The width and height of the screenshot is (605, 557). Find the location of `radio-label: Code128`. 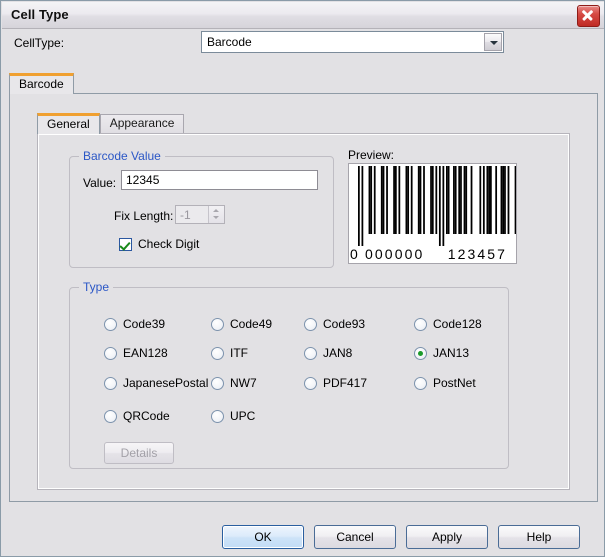

radio-label: Code128 is located at coordinates (457, 324).